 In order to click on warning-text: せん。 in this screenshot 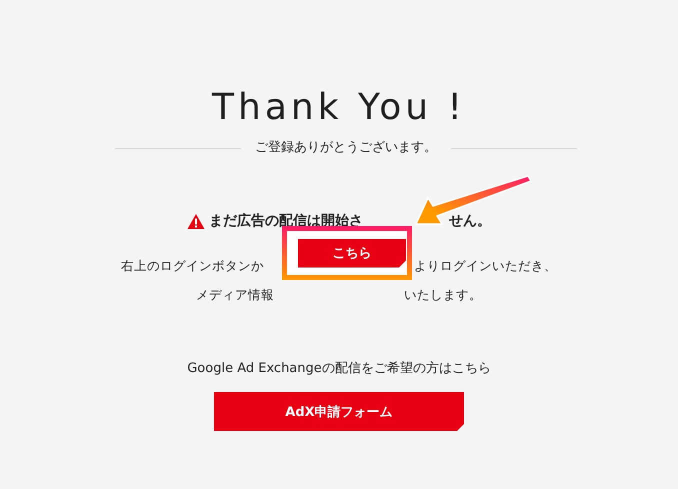, I will do `click(470, 221)`.